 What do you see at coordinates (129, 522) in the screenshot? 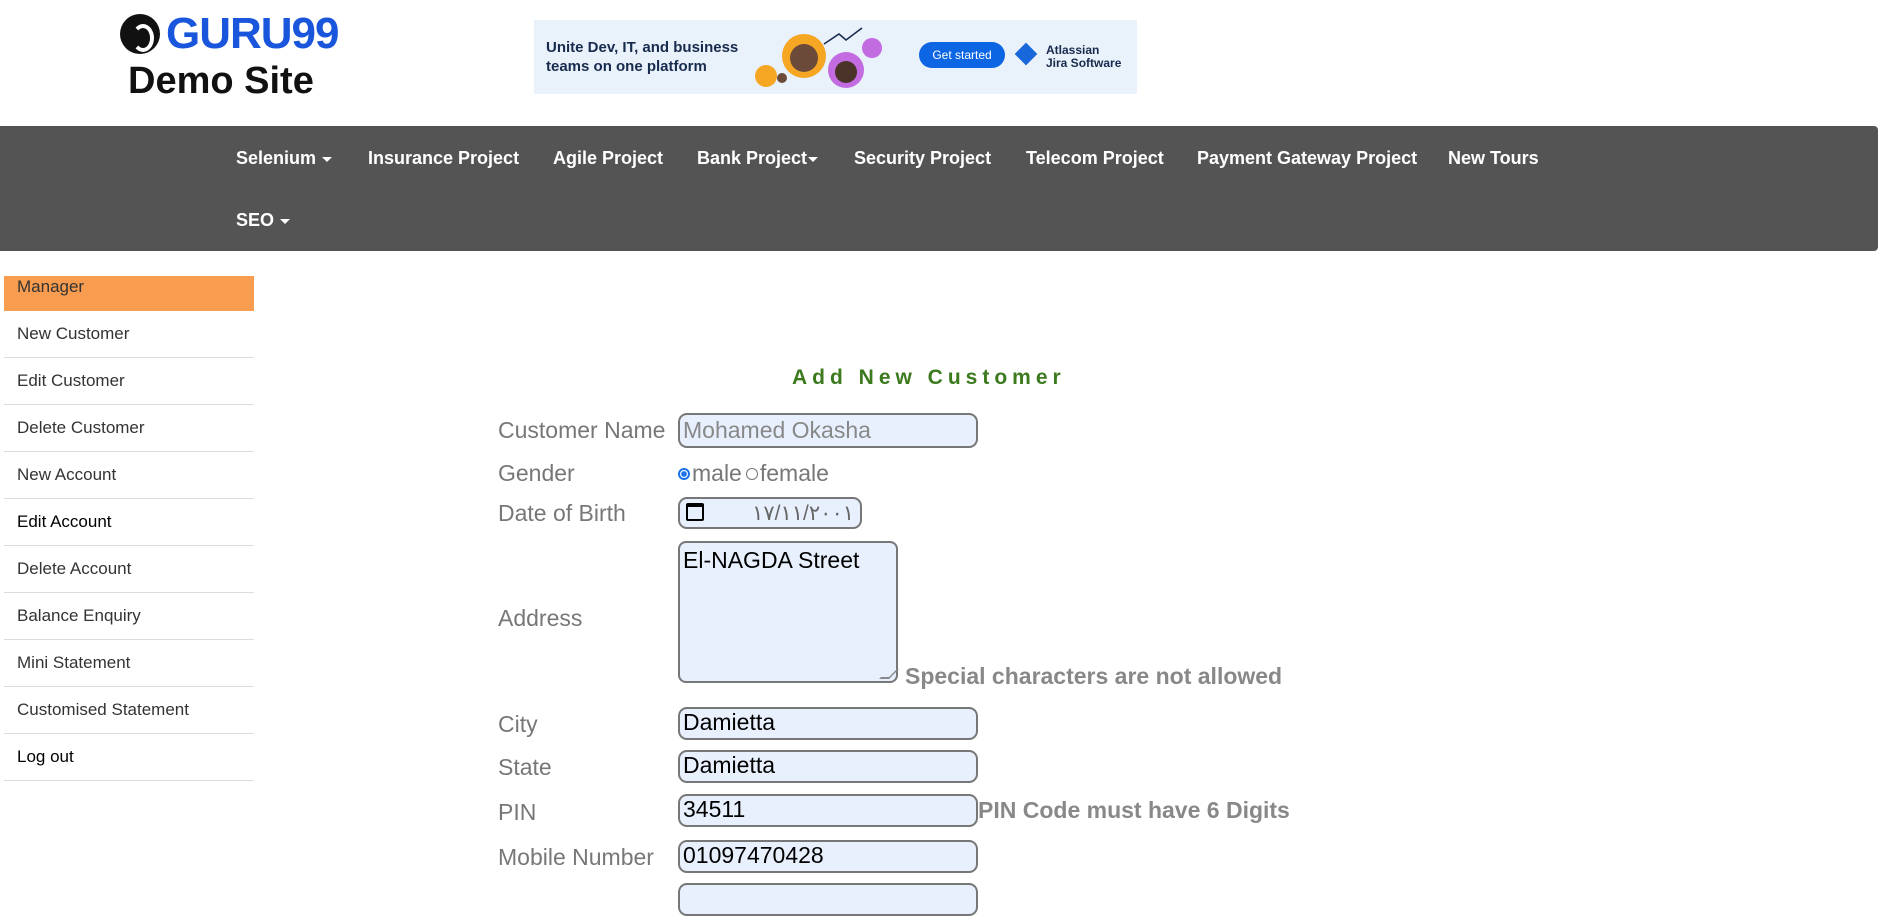
I see `sidebar-item-edit-account: Edit Account` at bounding box center [129, 522].